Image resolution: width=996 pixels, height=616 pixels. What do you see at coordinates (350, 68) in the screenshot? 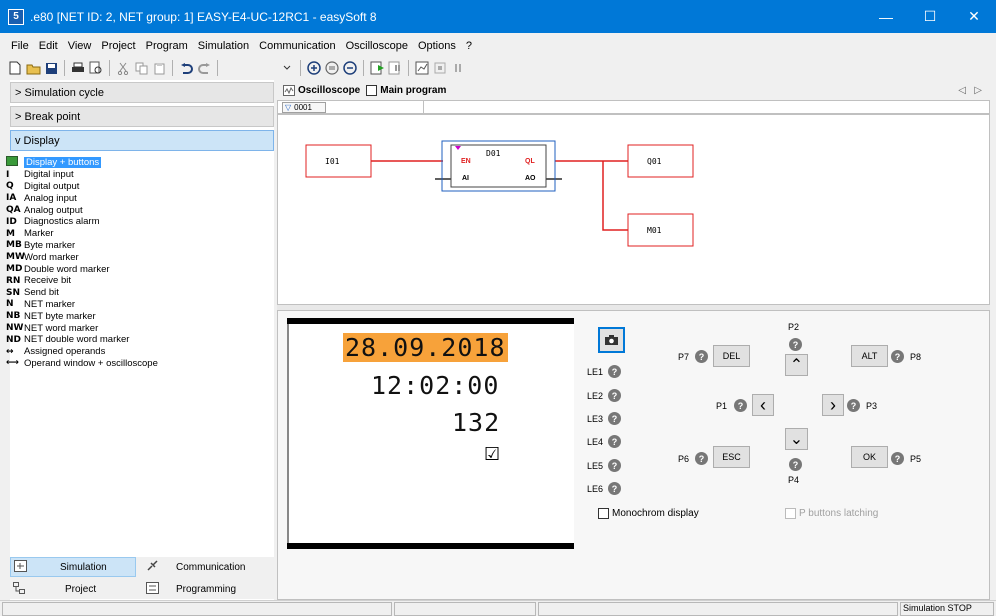
I see `zoom-out-icon` at bounding box center [350, 68].